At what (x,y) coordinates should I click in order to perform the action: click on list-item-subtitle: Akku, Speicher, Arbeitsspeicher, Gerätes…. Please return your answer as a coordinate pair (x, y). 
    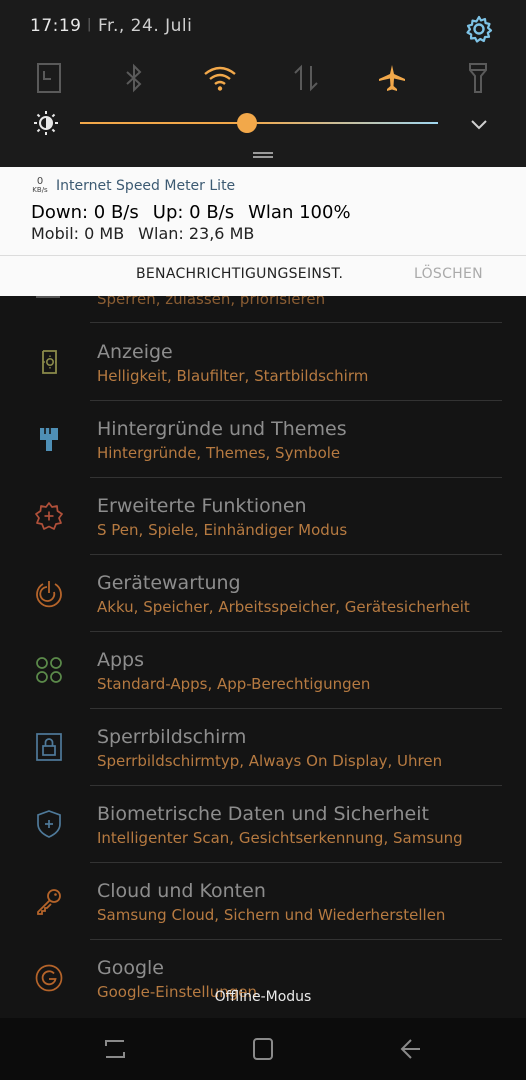
    Looking at the image, I should click on (283, 607).